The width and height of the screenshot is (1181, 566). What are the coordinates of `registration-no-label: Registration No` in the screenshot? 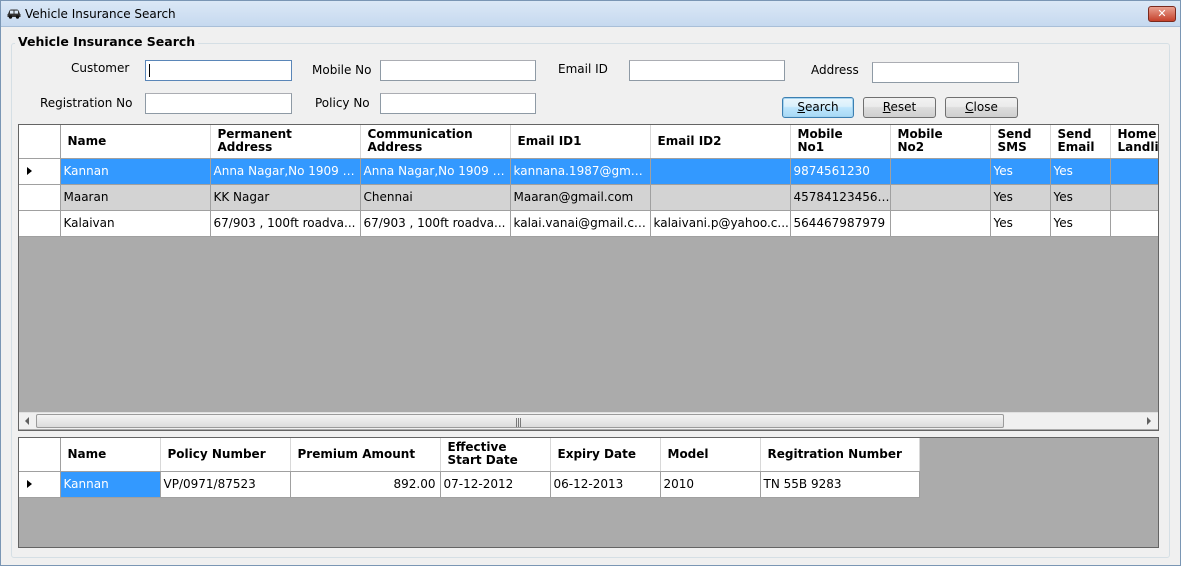 It's located at (86, 103).